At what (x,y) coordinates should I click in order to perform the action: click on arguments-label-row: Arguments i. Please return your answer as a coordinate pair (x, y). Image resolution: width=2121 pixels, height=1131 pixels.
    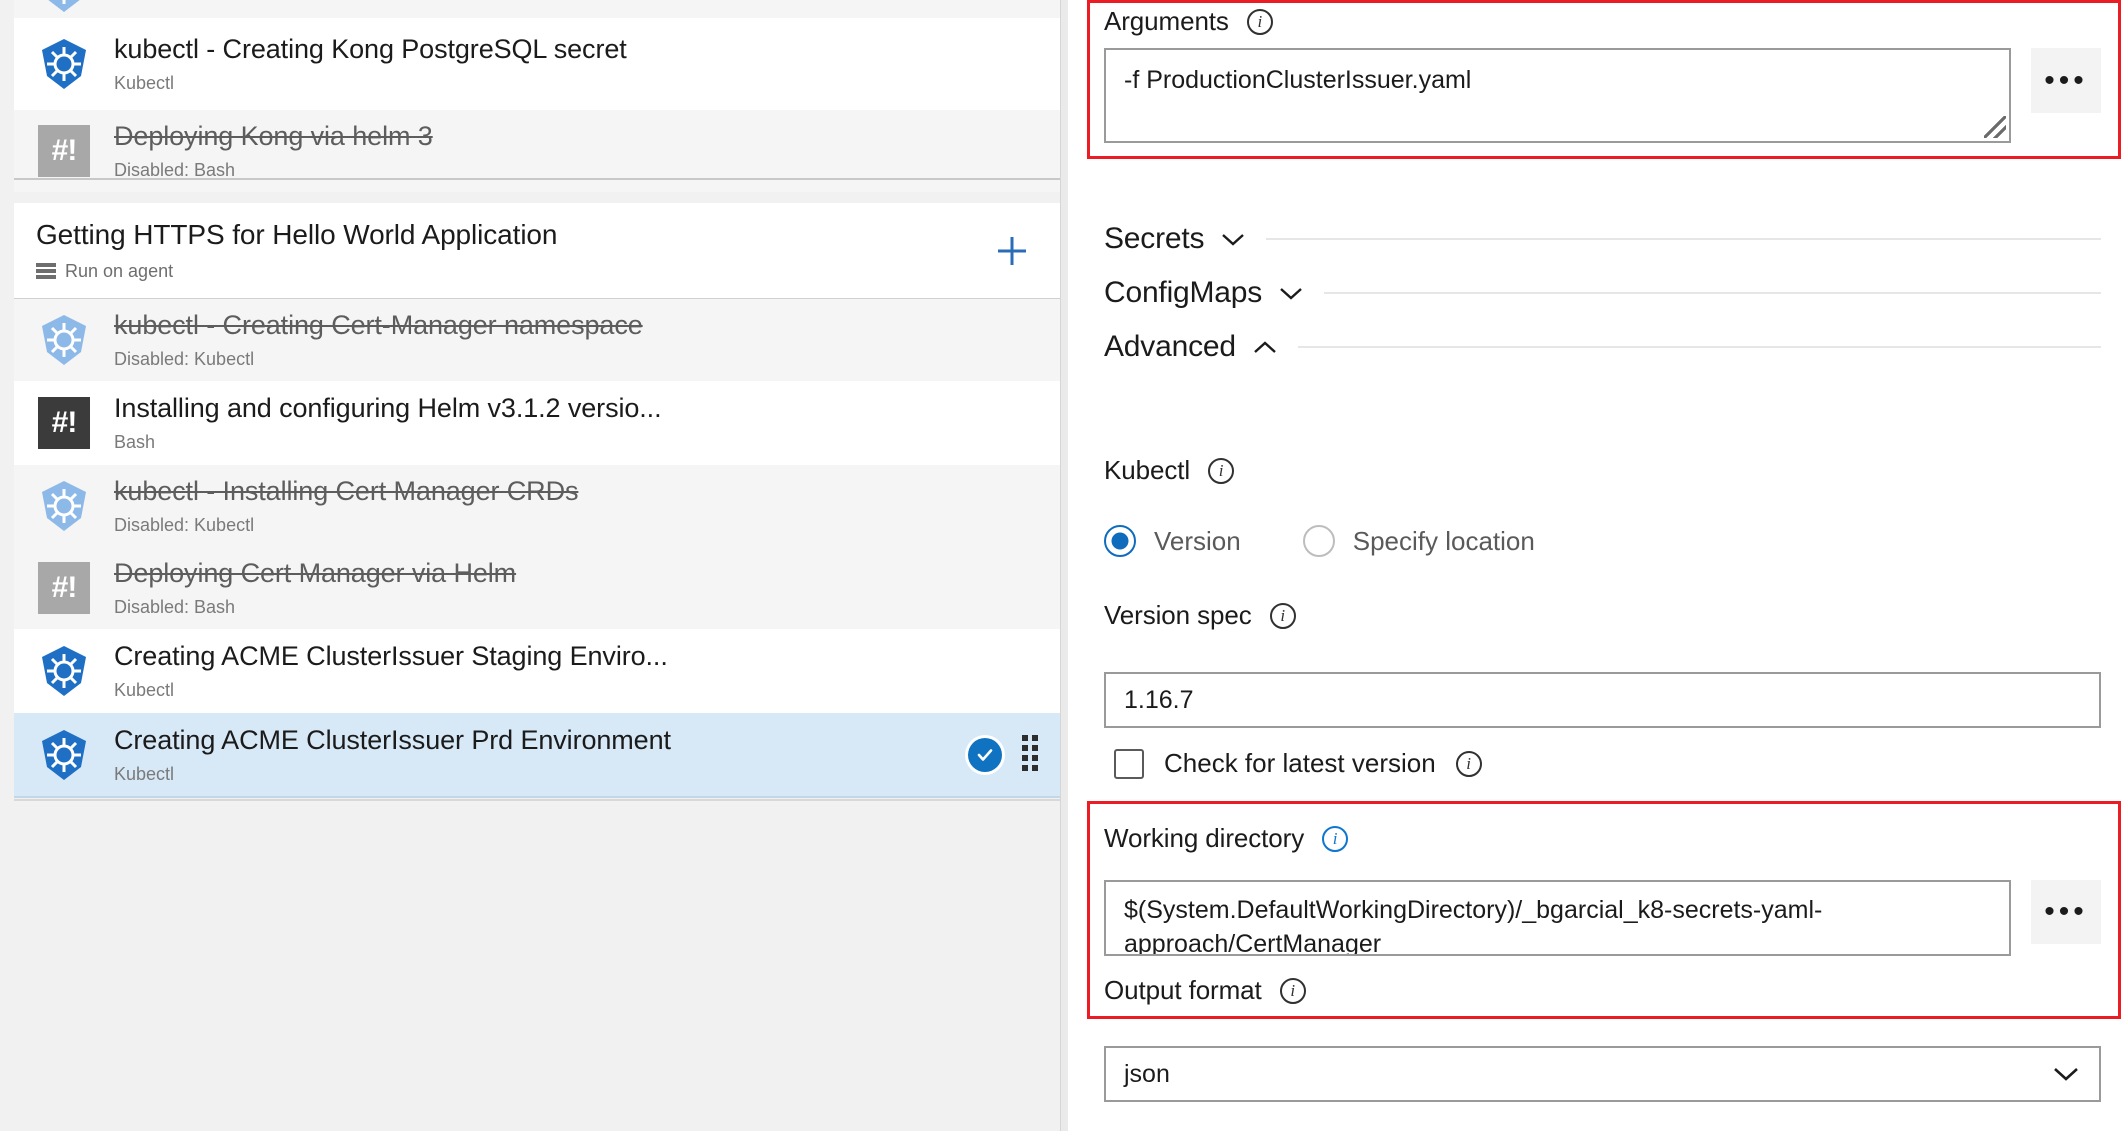
    Looking at the image, I should click on (1188, 21).